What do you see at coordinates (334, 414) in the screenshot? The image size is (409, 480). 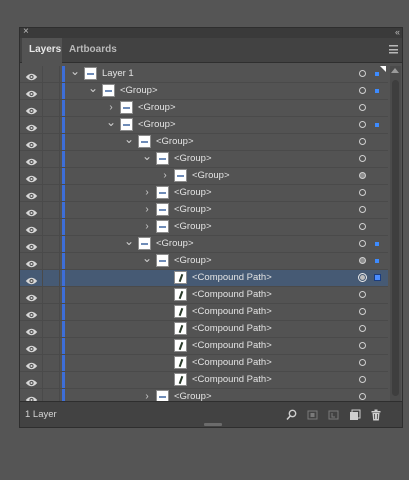 I see `create-sublayer-icon` at bounding box center [334, 414].